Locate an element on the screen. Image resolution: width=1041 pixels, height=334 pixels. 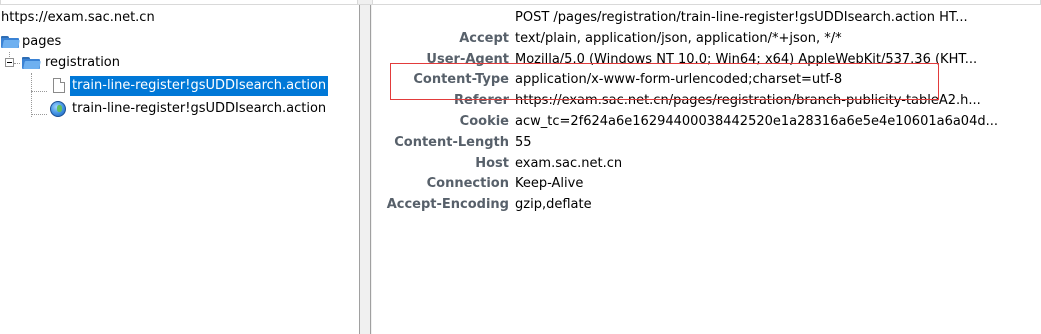
tree-item-request-selected: train-line-register!gsUDDIsearch.action is located at coordinates (179, 86).